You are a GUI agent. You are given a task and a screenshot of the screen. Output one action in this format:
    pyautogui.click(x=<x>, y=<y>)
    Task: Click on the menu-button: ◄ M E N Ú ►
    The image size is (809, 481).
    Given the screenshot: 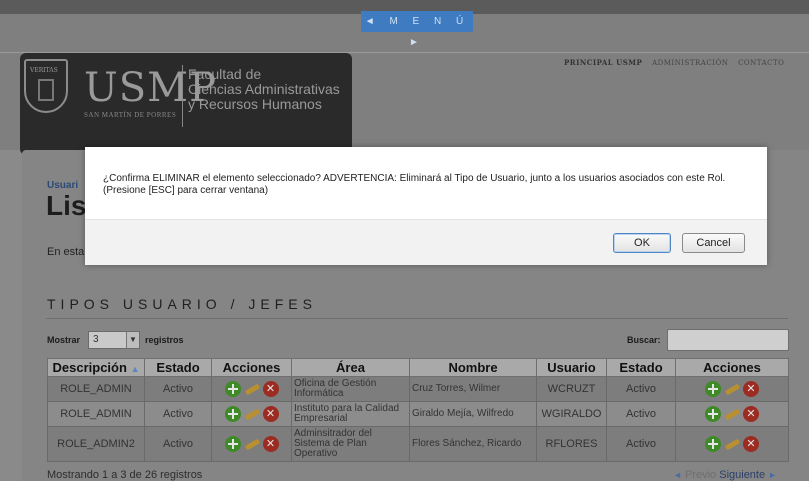 What is the action you would take?
    pyautogui.click(x=417, y=29)
    